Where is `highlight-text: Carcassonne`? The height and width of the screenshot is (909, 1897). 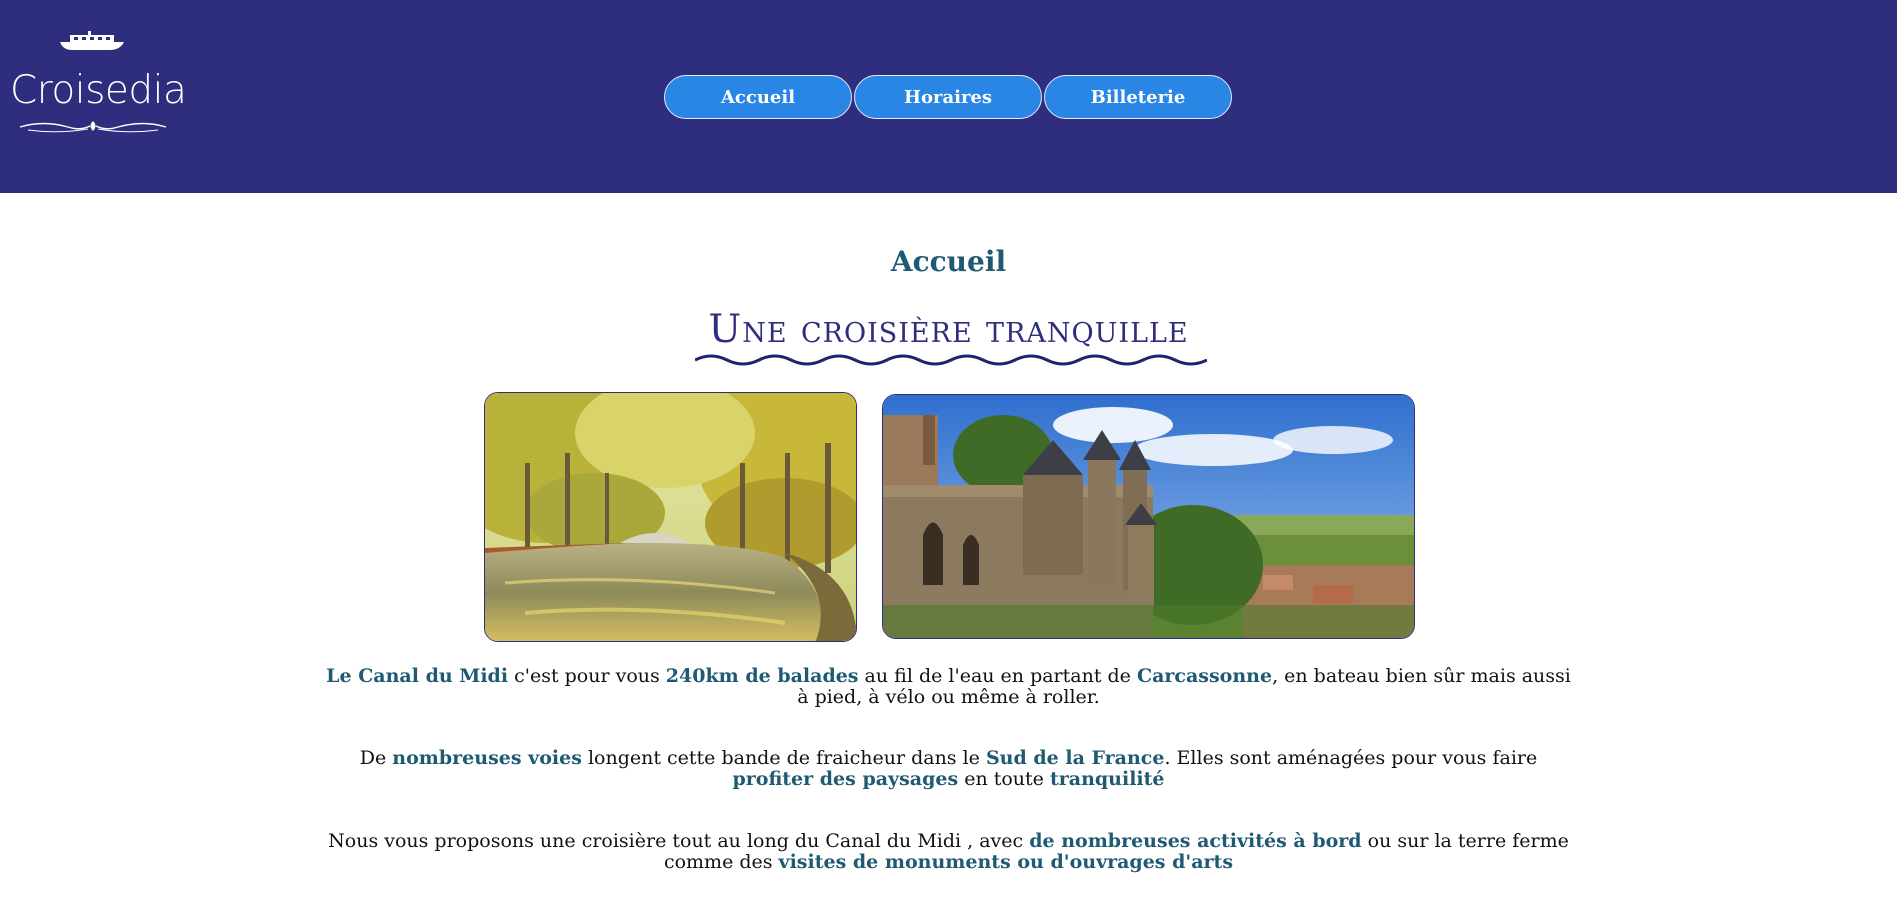 highlight-text: Carcassonne is located at coordinates (1204, 676).